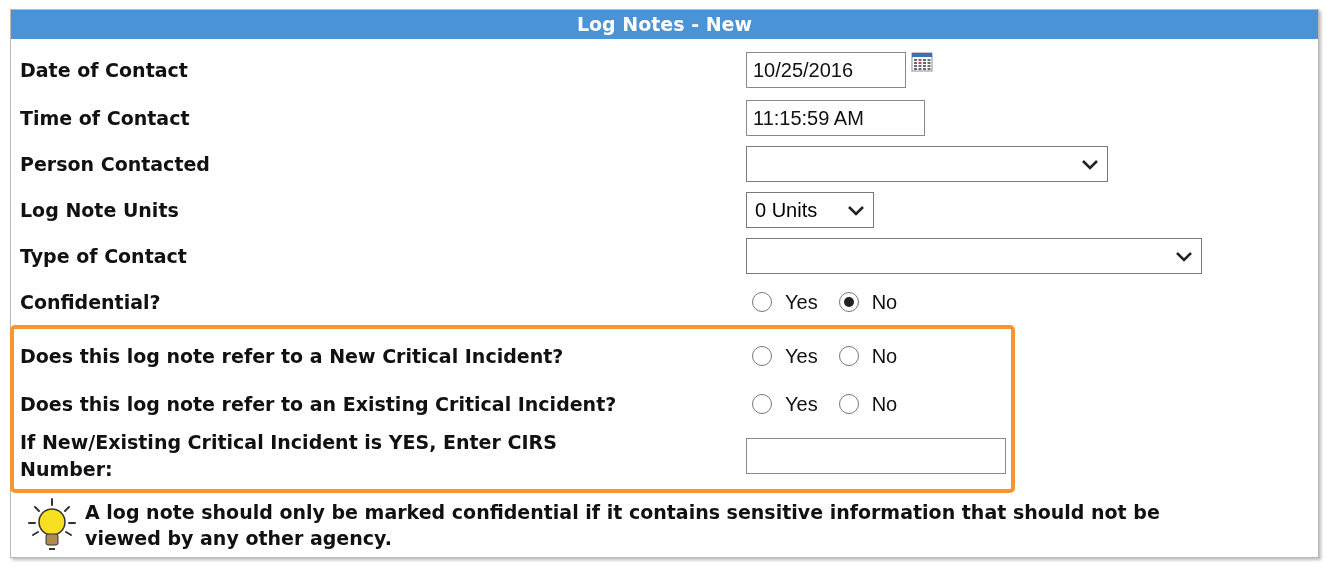 Image resolution: width=1327 pixels, height=571 pixels. Describe the element at coordinates (826, 70) in the screenshot. I see `date-field: 10/25/2016` at that location.